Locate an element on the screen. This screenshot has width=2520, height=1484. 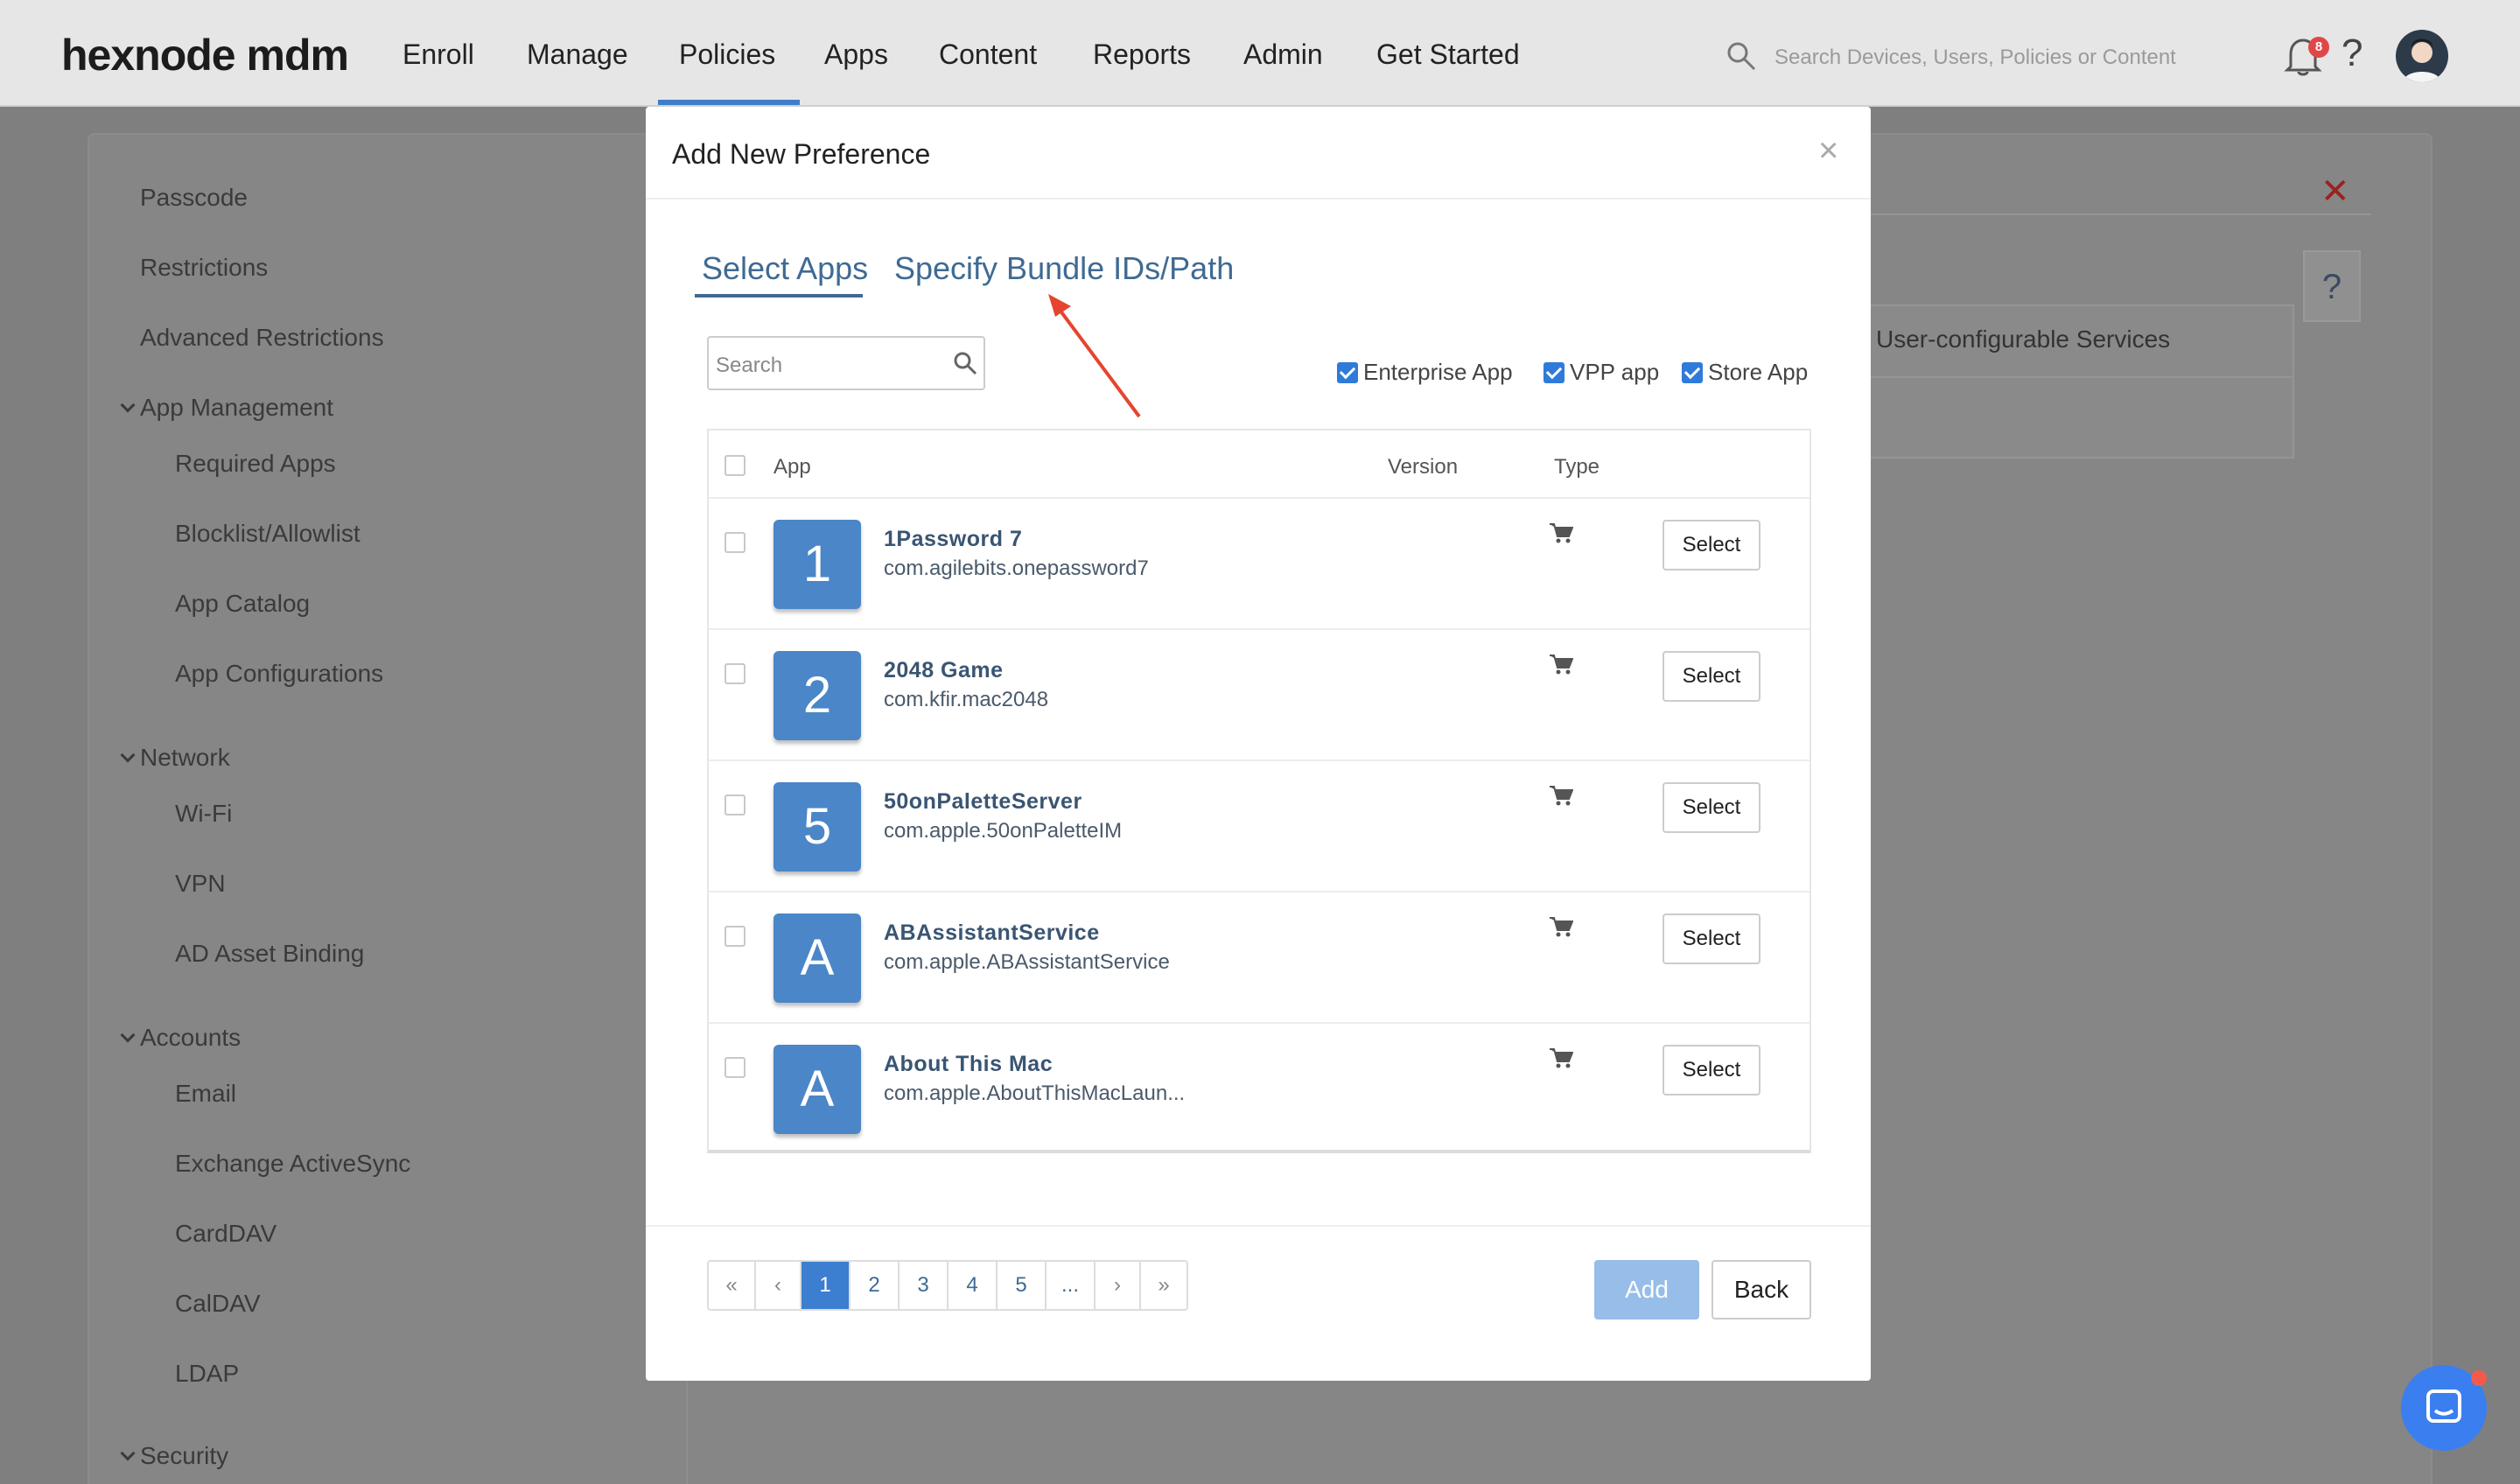
nav-reports: Reports is located at coordinates (1142, 54).